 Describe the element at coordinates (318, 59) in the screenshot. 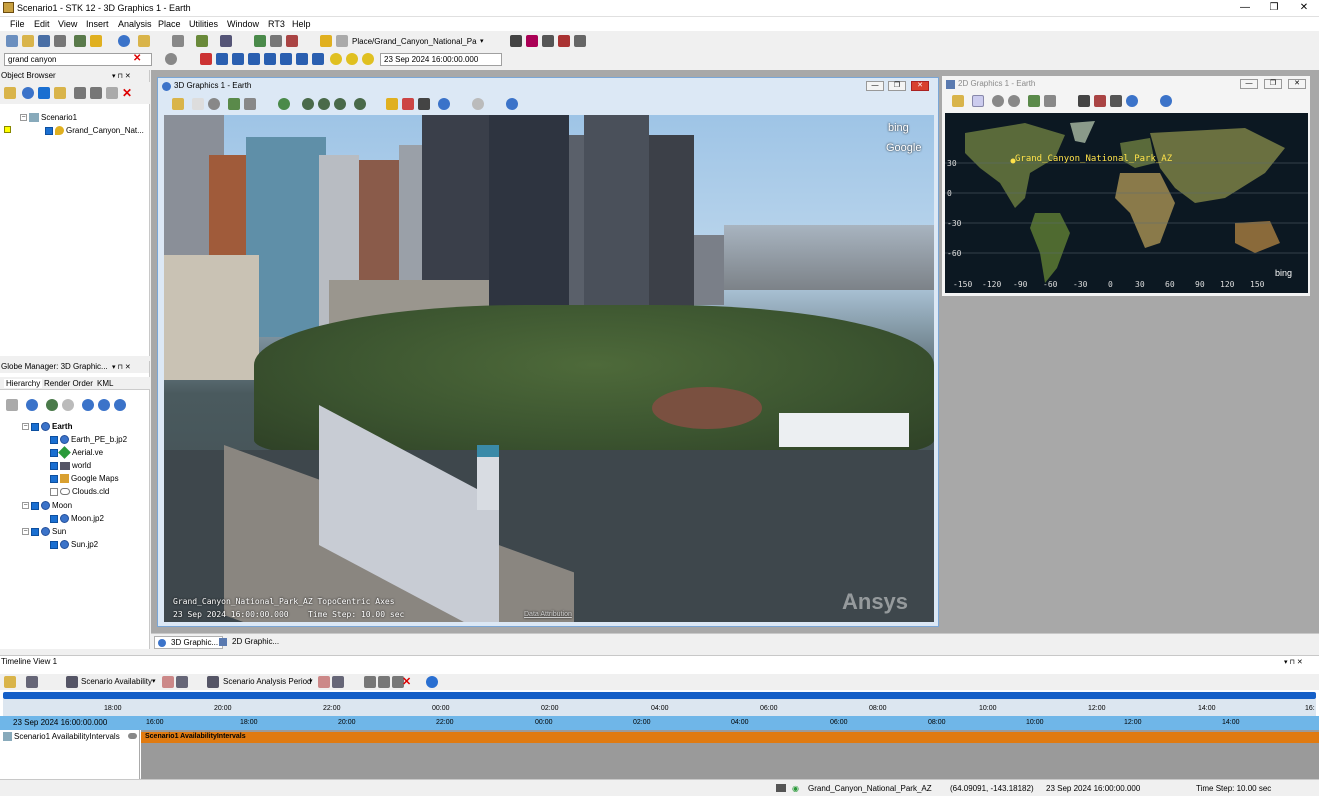

I see `faster-icon` at that location.